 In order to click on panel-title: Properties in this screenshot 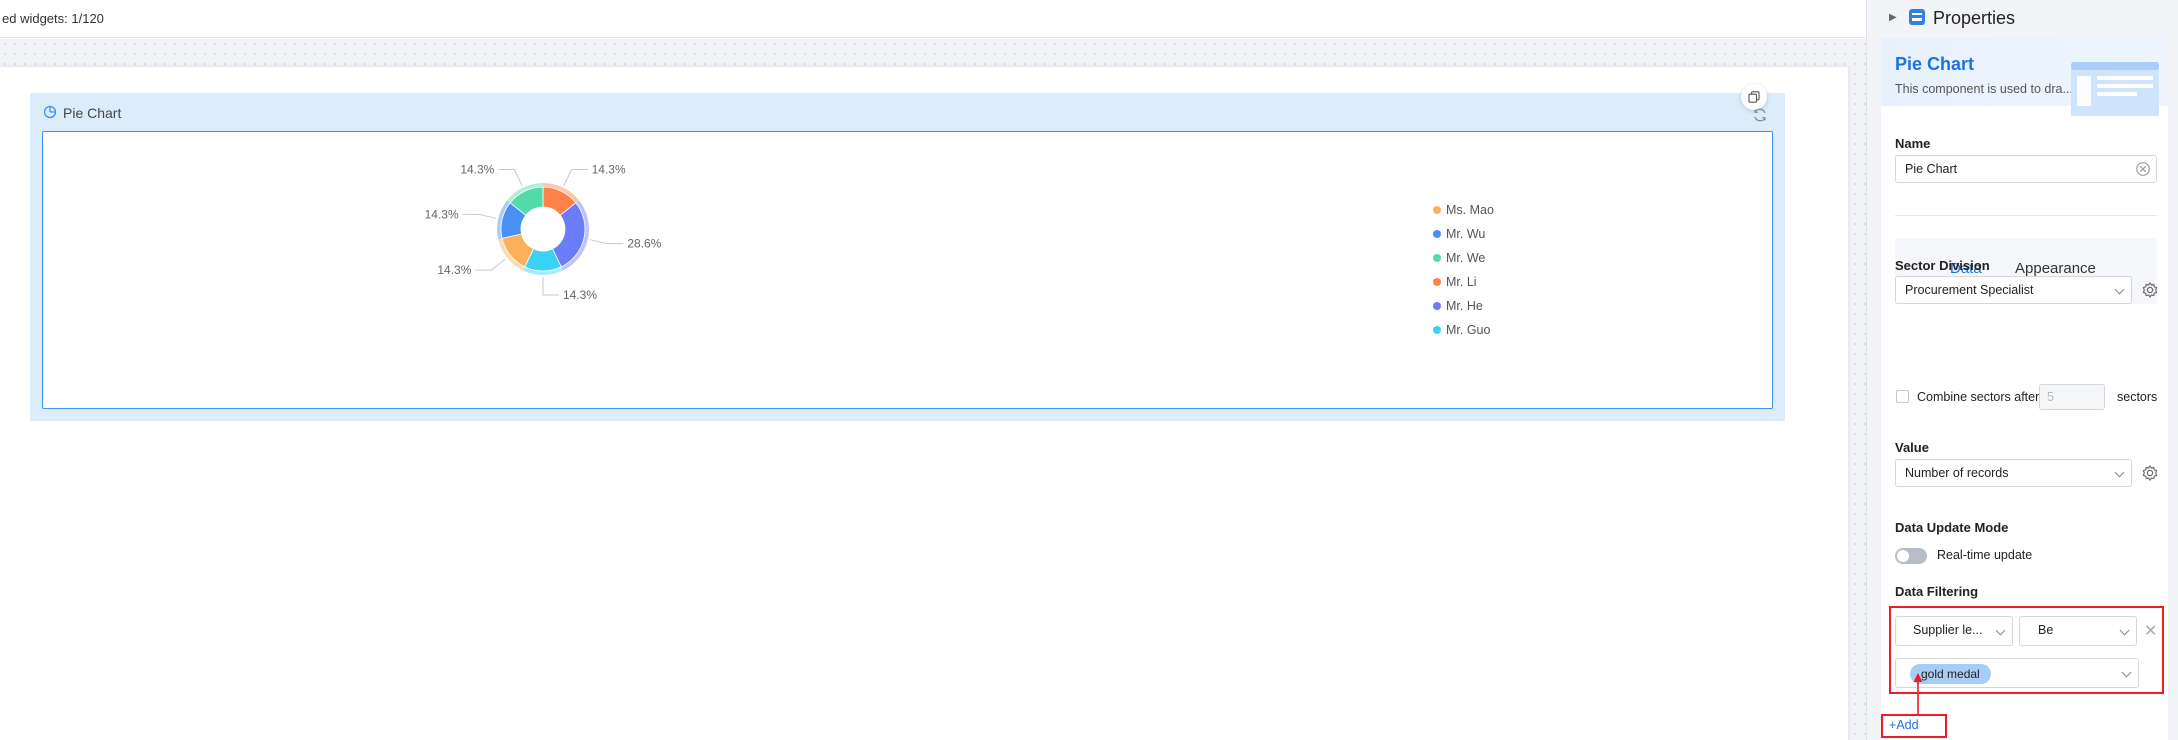, I will do `click(1974, 18)`.